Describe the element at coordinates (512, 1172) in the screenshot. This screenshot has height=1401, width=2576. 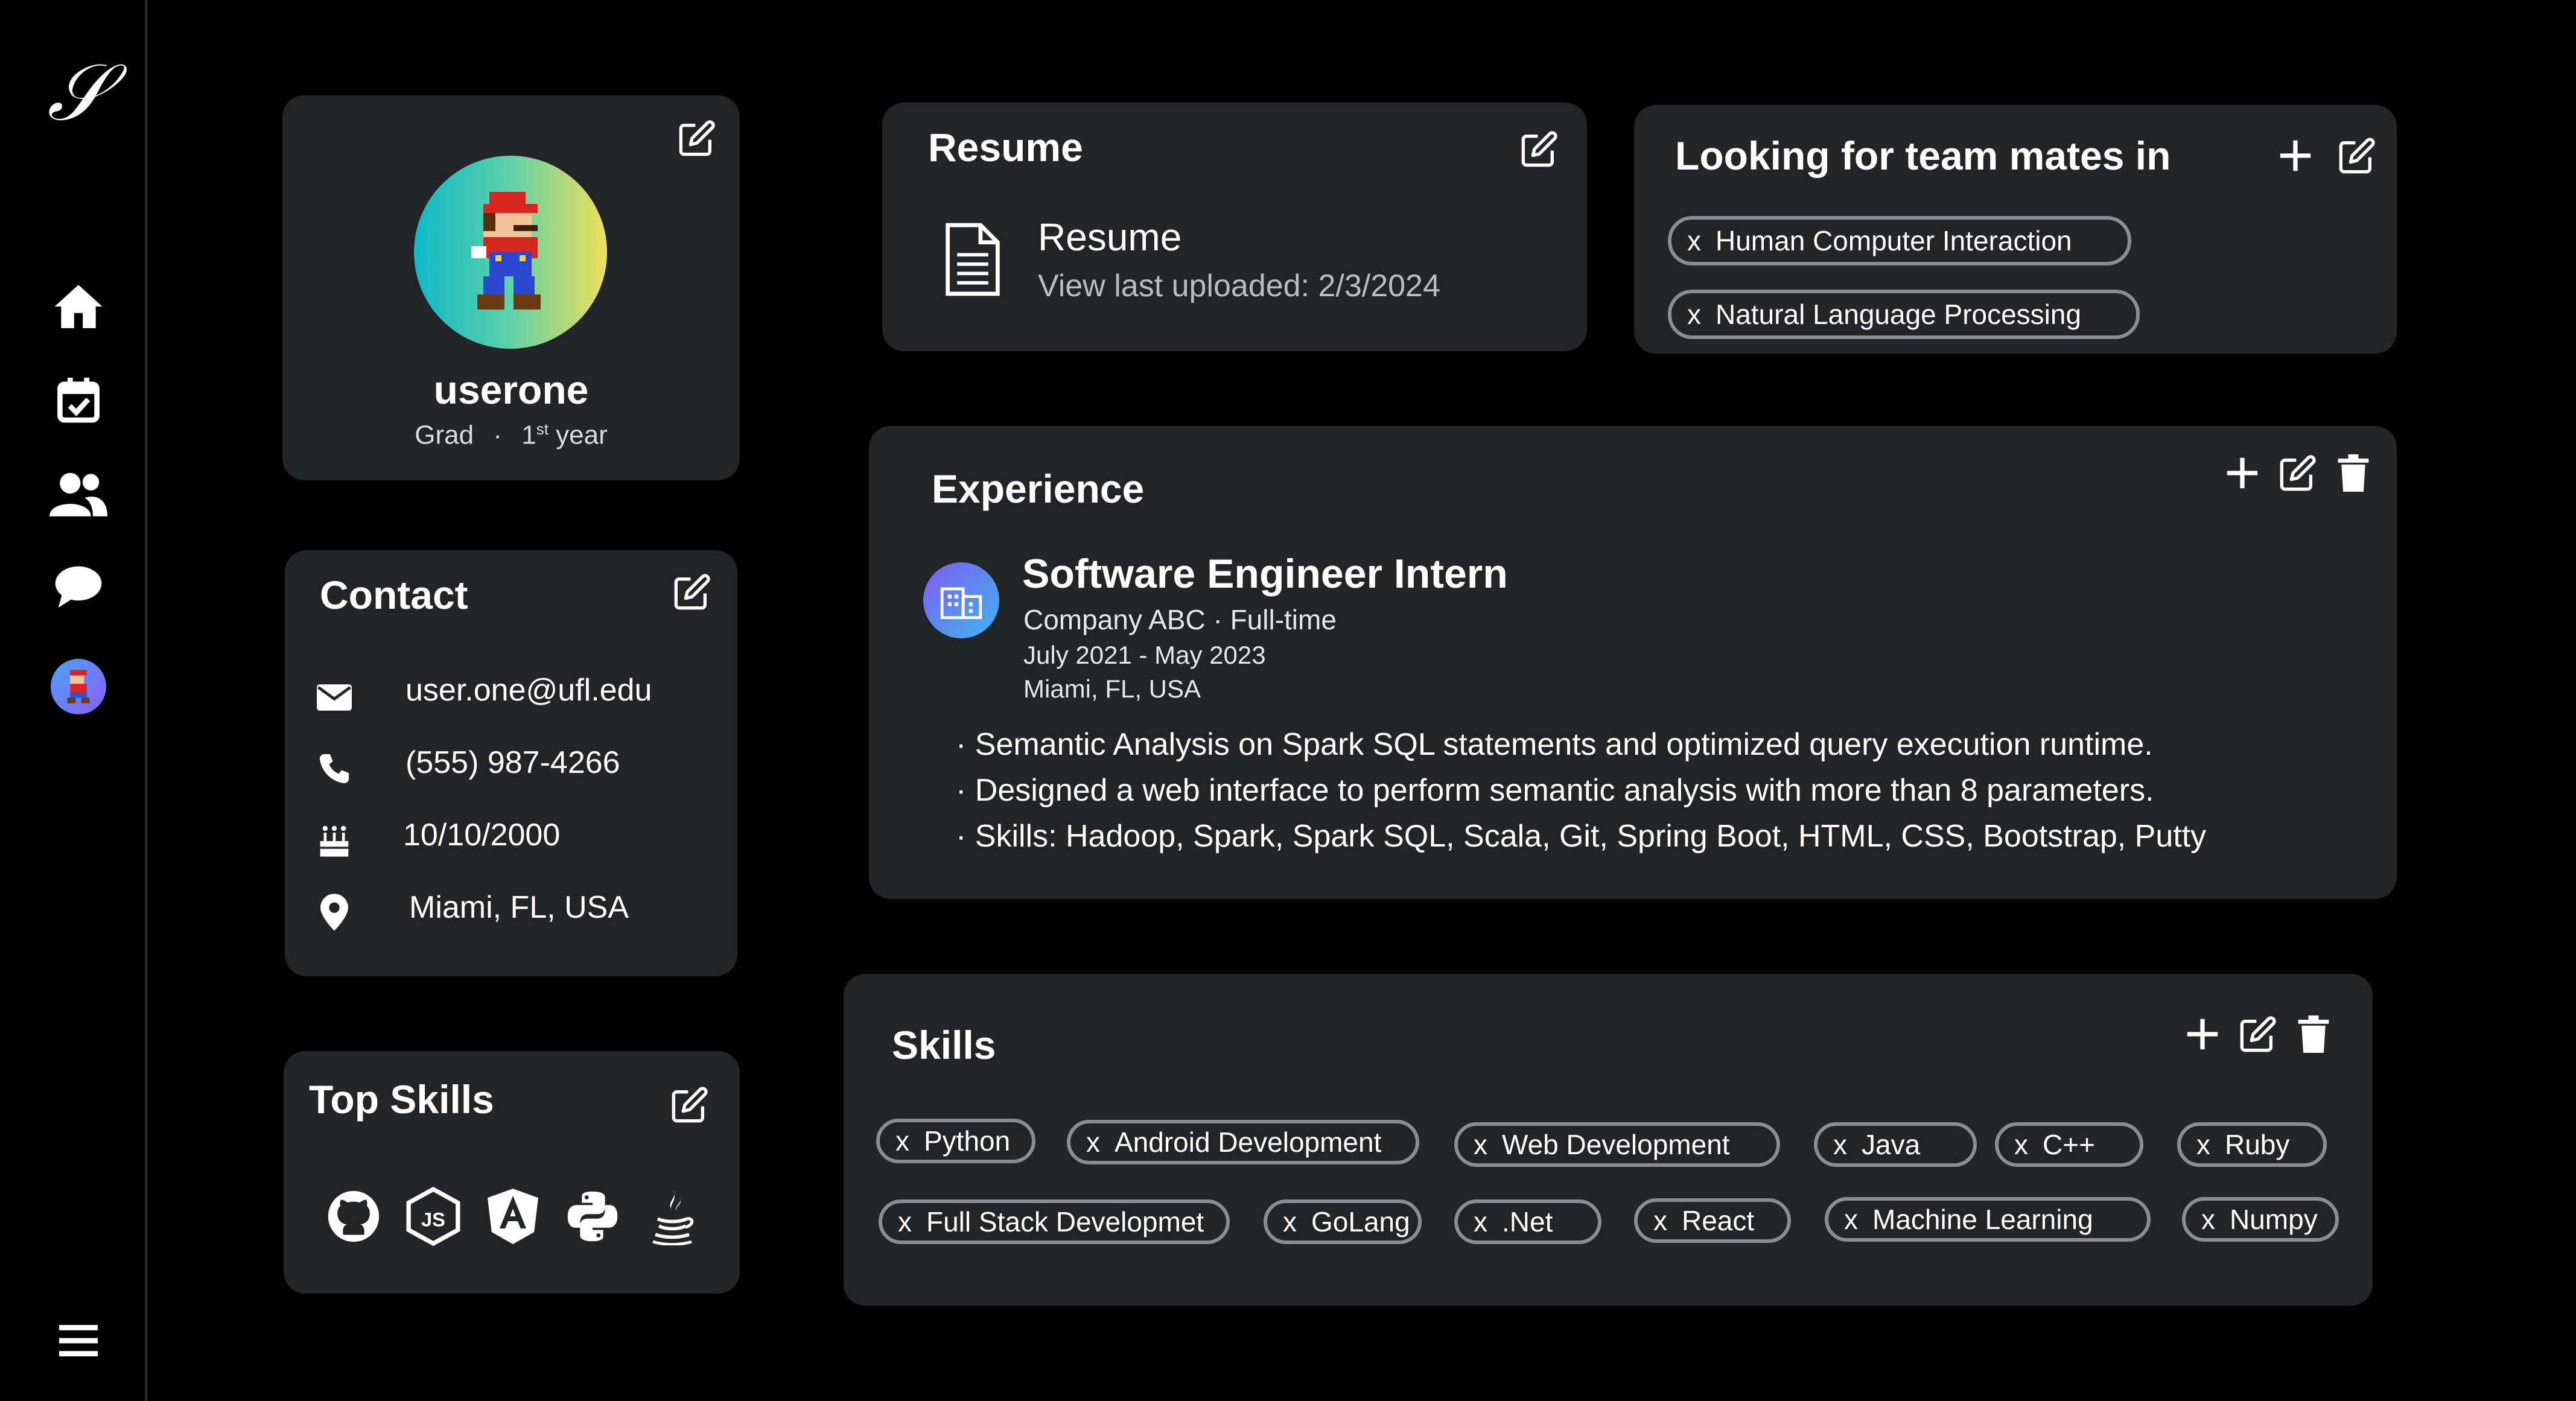
I see `top-skills-card: Top Skills JS` at that location.